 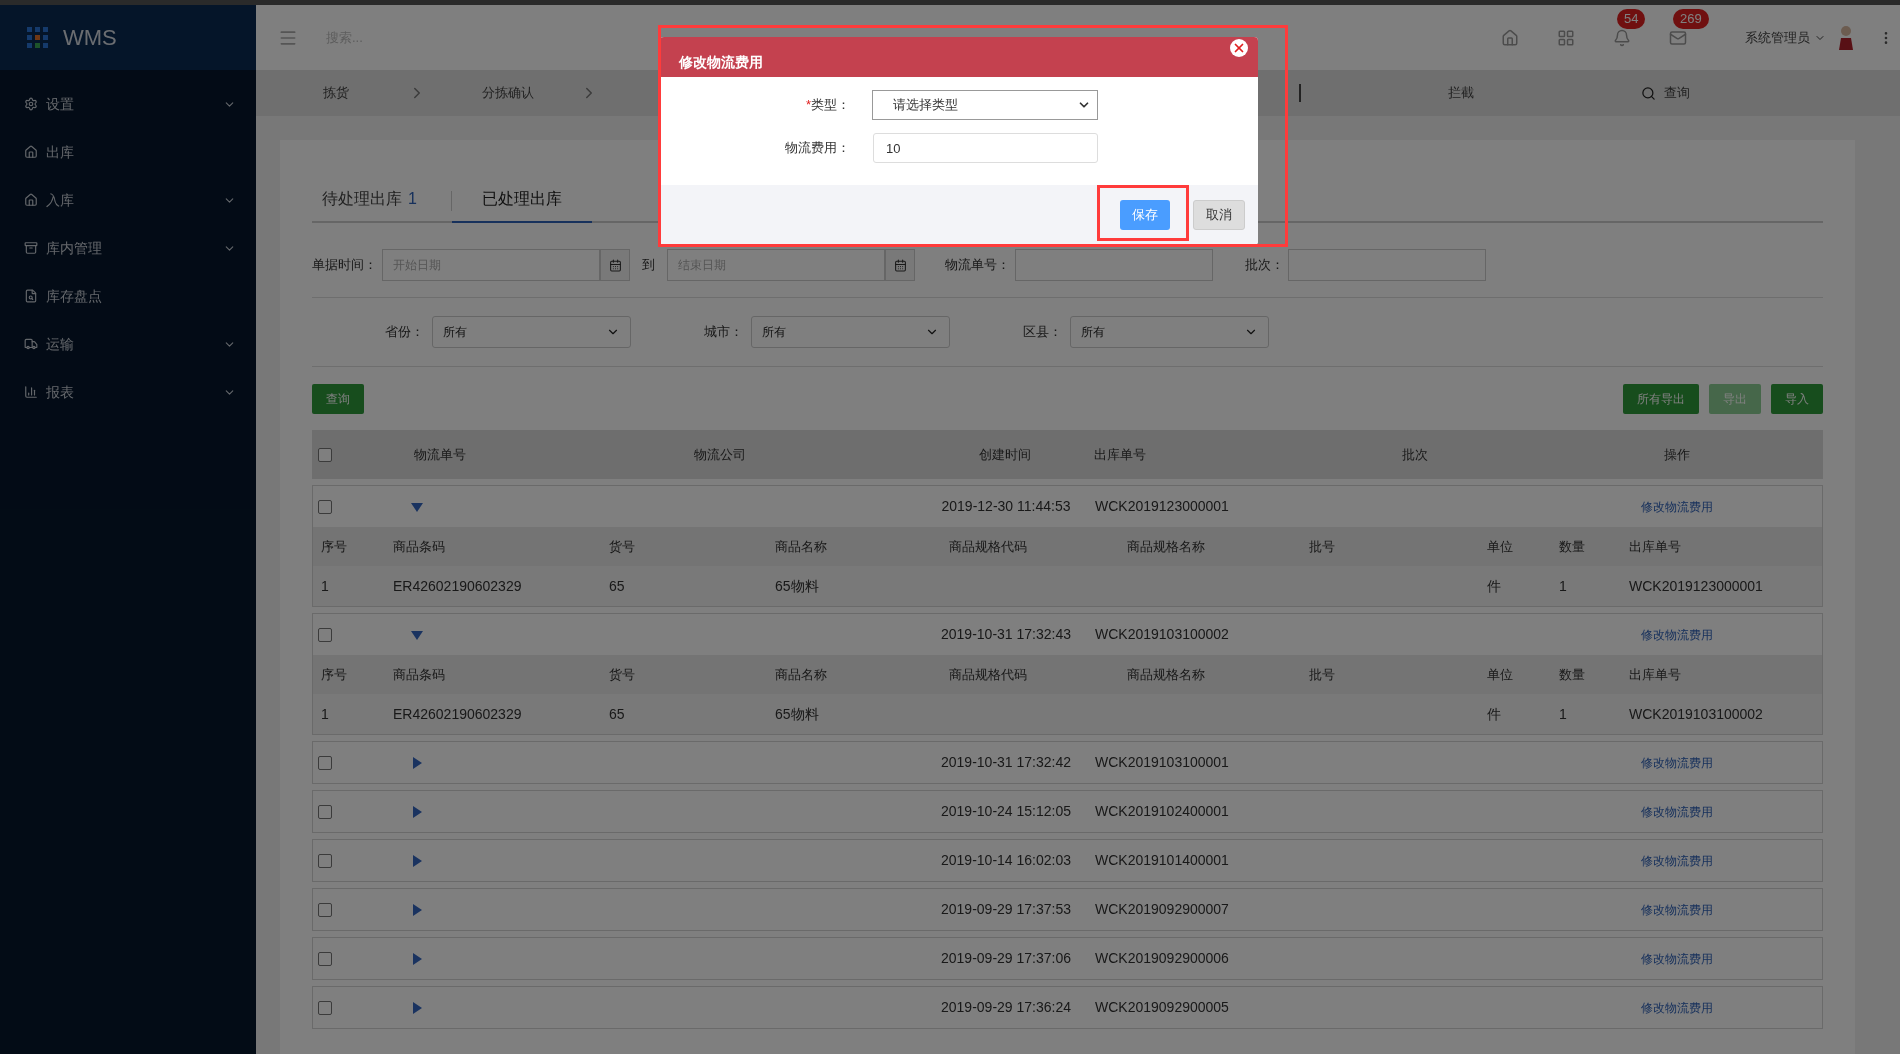 What do you see at coordinates (1631, 18) in the screenshot?
I see `notification-badge: 54` at bounding box center [1631, 18].